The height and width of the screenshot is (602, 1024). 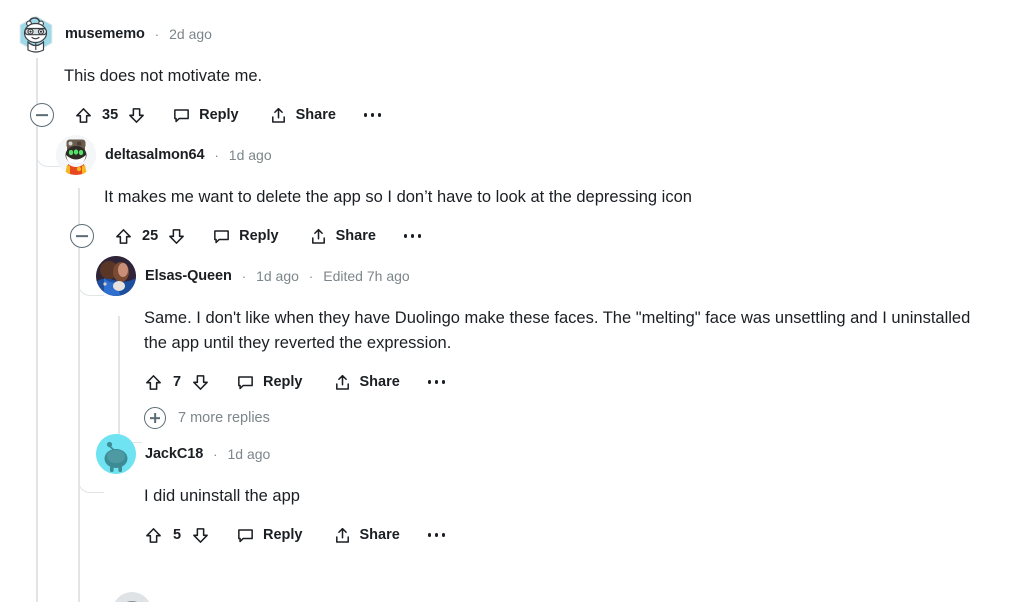 I want to click on action-bar-jackc18: 5 Reply Share, so click(x=584, y=535).